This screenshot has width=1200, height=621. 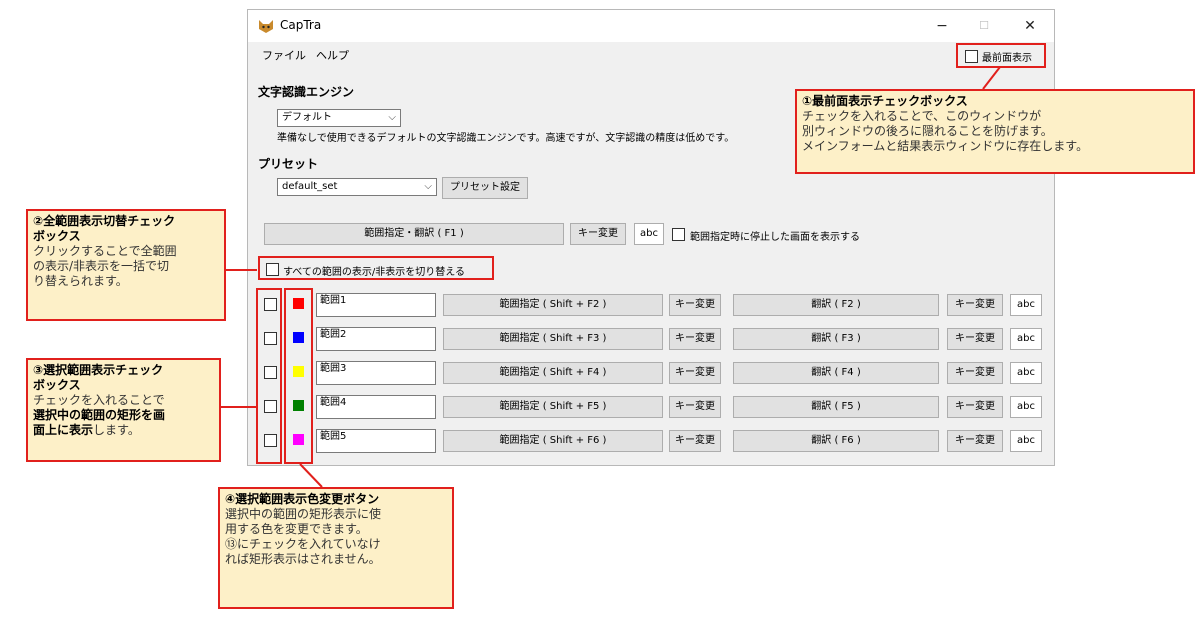 What do you see at coordinates (57, 385) in the screenshot?
I see `callout-range-visible-title-2: ボックス` at bounding box center [57, 385].